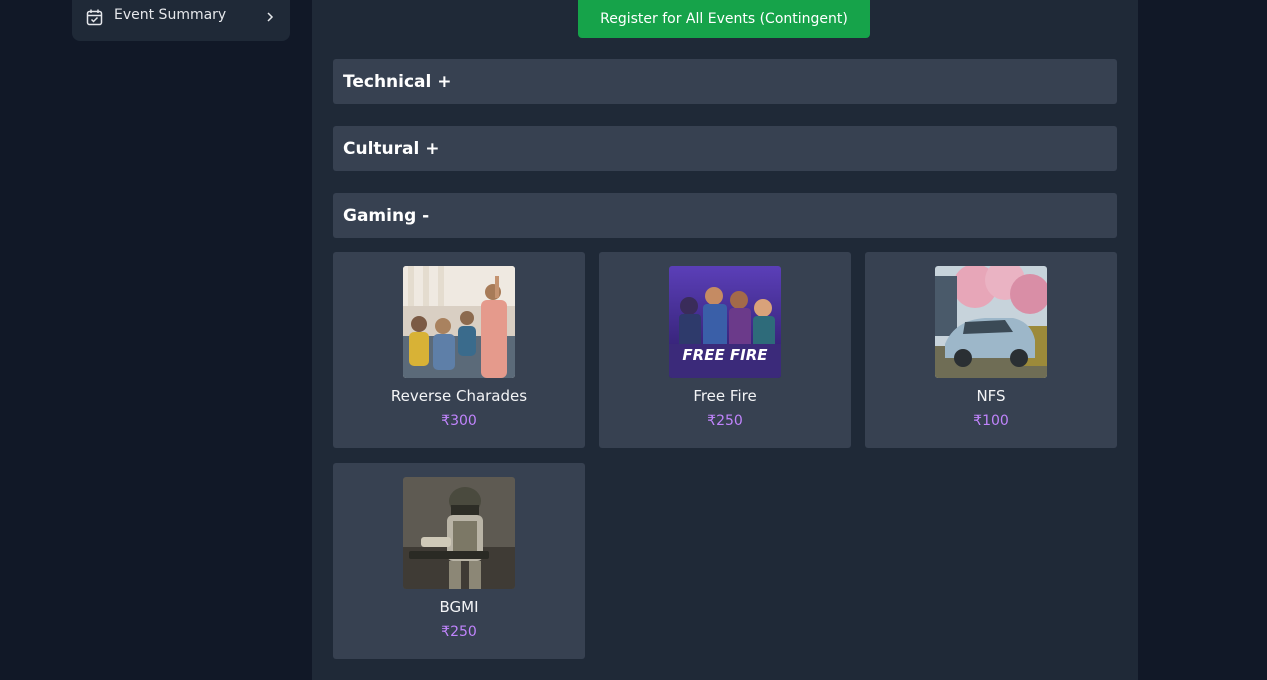 The image size is (1267, 680). What do you see at coordinates (725, 396) in the screenshot?
I see `event-name: Free Fire` at bounding box center [725, 396].